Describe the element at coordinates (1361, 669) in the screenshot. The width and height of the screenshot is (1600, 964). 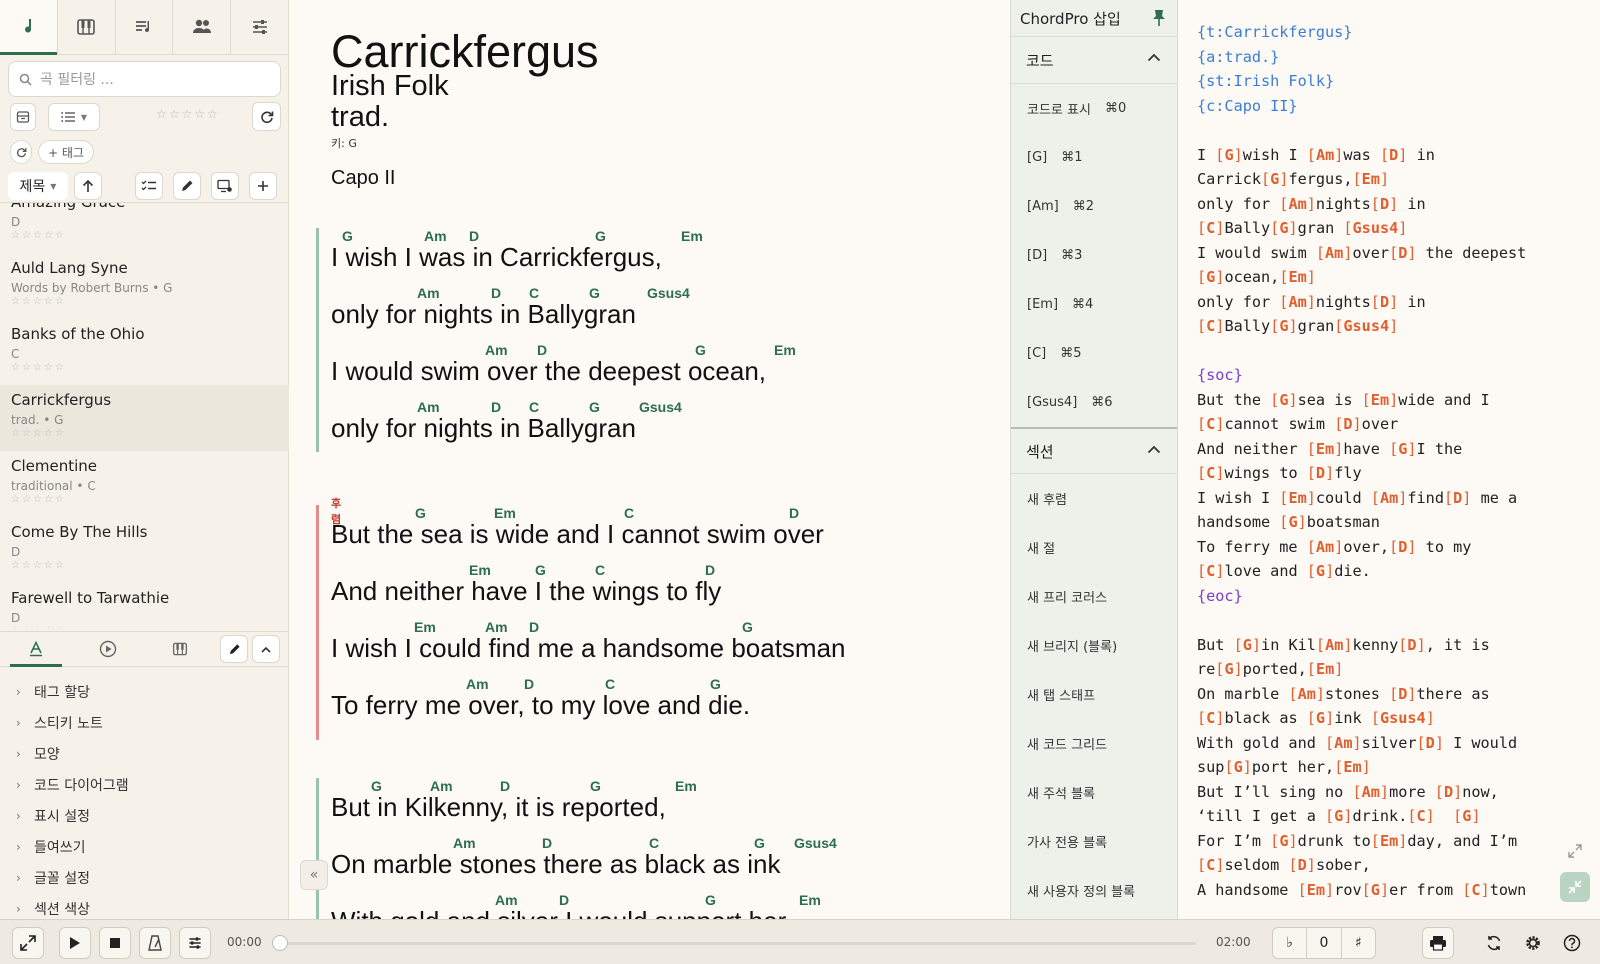
I see `editor-line: re[G]ported,[Em]` at that location.